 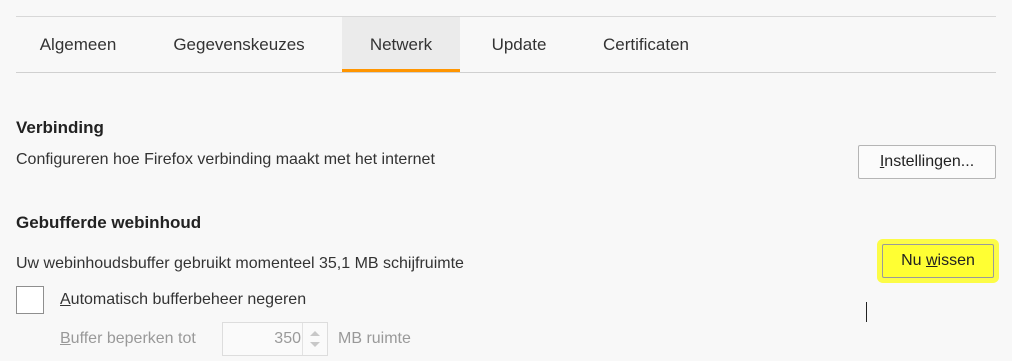 I want to click on tab-algemeen: Algemeen, so click(x=78, y=44).